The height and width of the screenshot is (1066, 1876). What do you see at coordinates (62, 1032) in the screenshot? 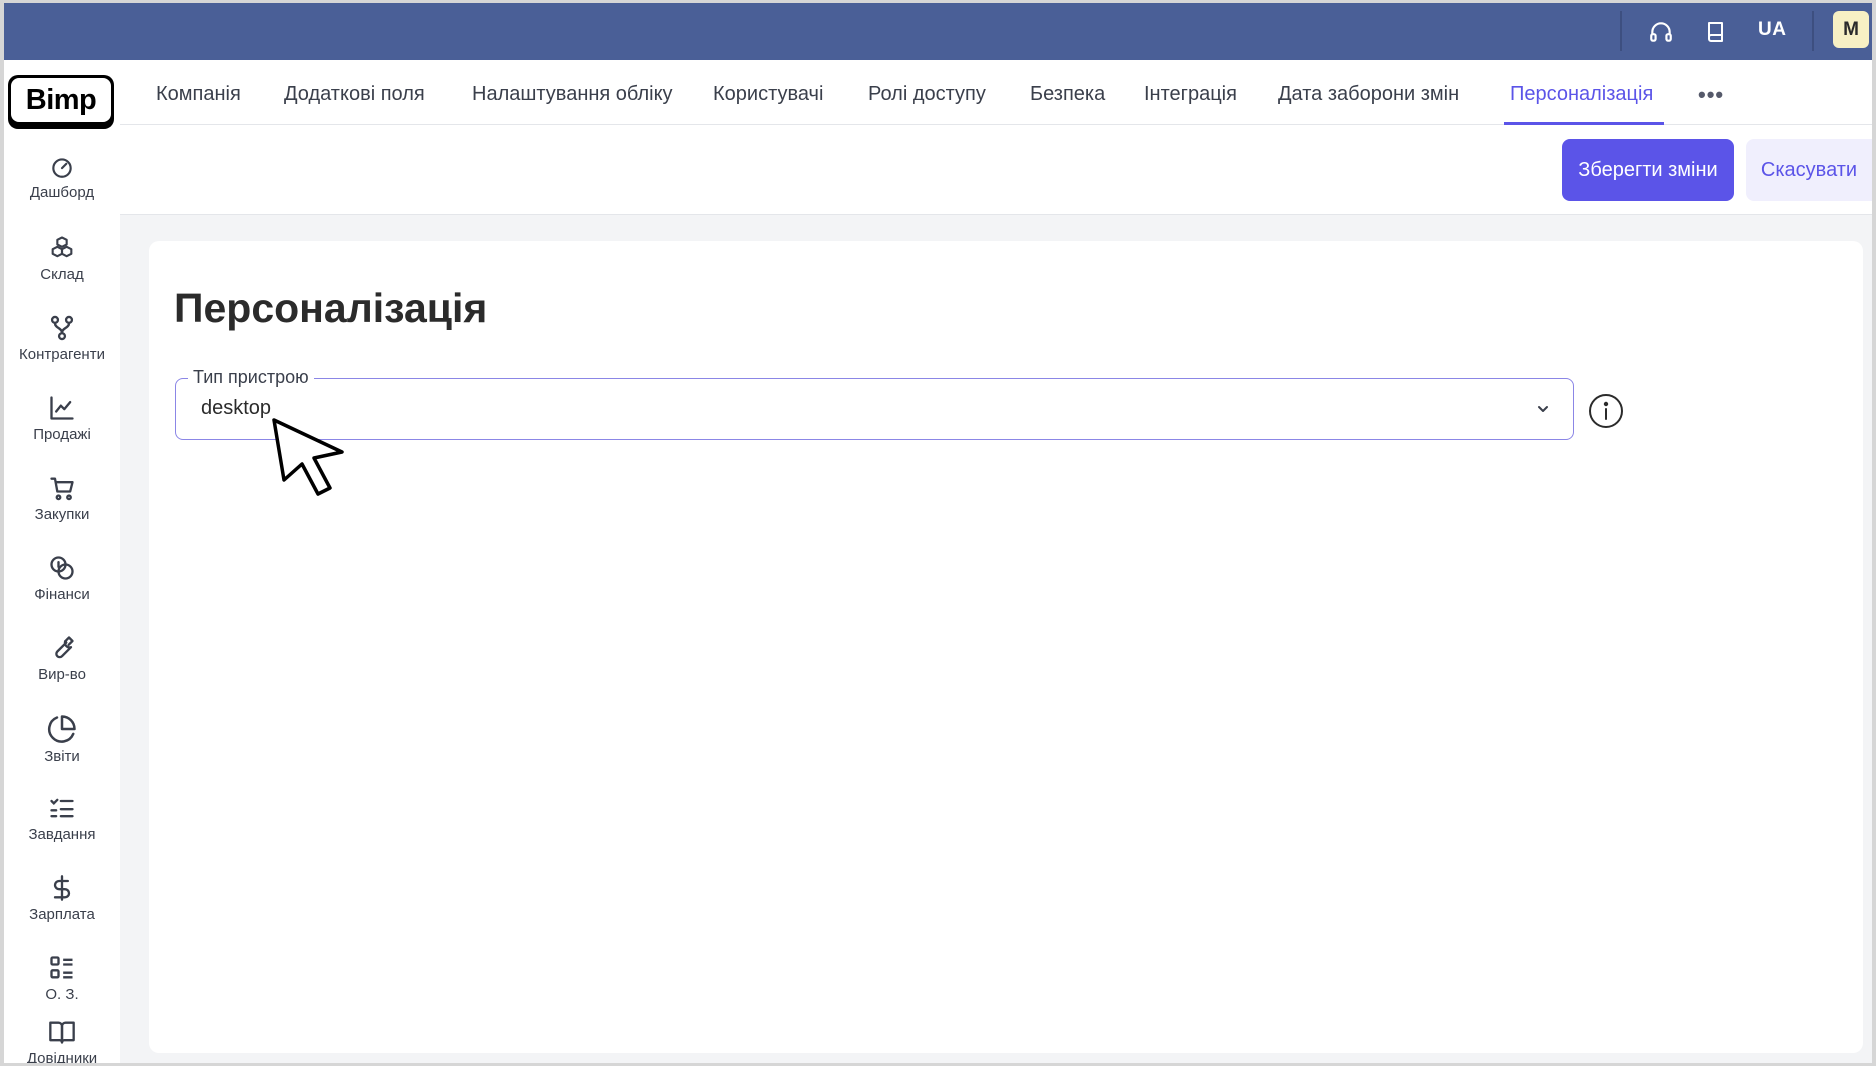
I see `open-book-icon` at bounding box center [62, 1032].